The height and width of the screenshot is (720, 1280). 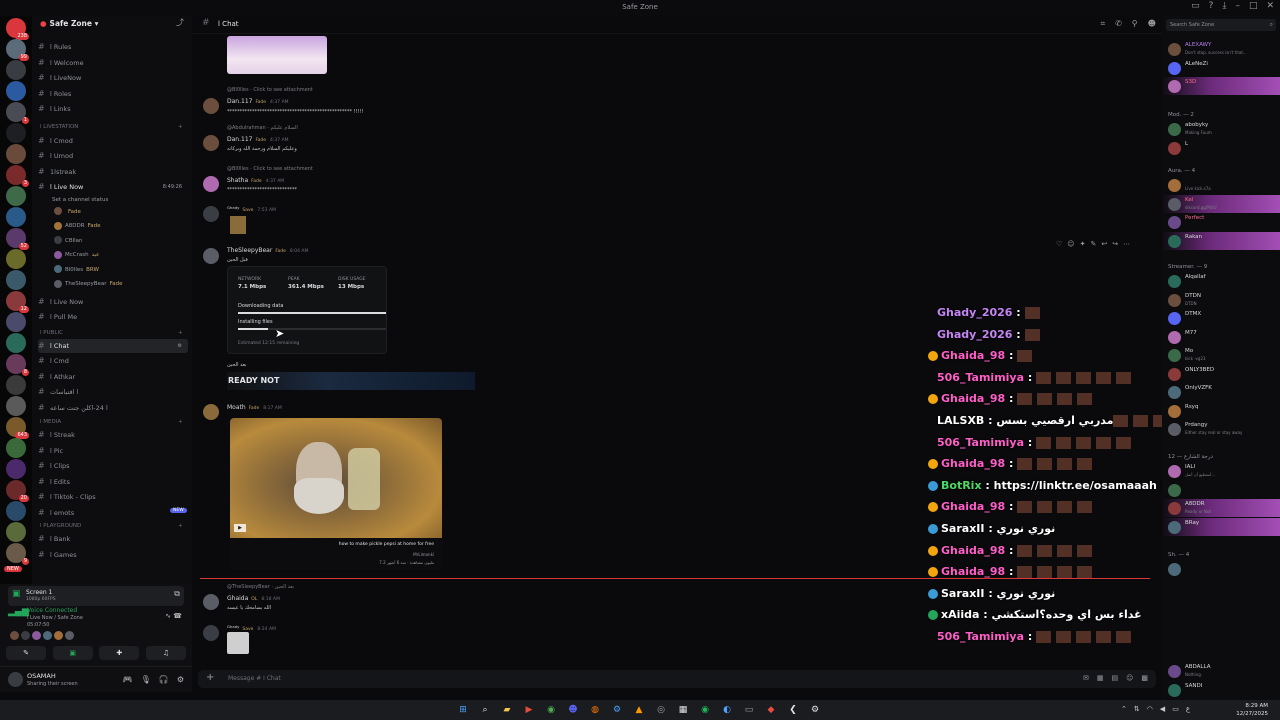 I want to click on server-name-dropdown: ● Safe Zone ▾, so click(x=69, y=23).